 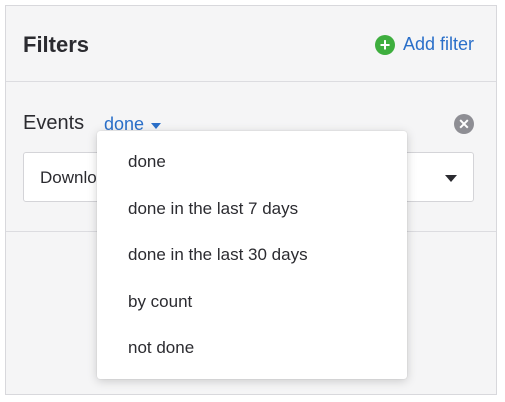 I want to click on menu-item: not done, so click(x=252, y=348).